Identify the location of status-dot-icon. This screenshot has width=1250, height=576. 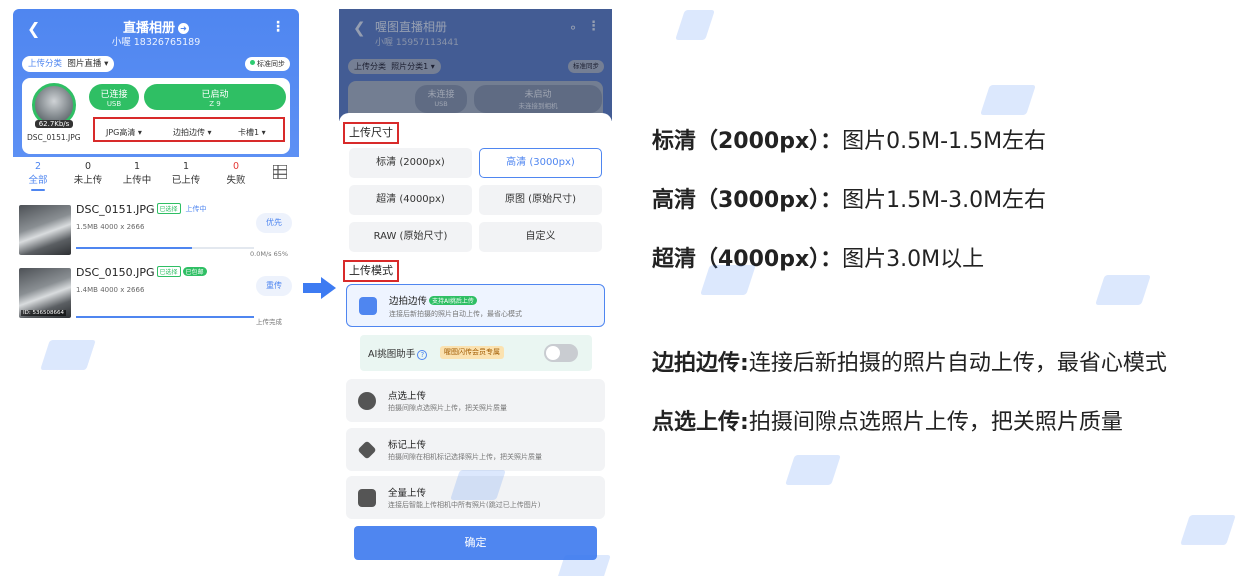
(252, 62).